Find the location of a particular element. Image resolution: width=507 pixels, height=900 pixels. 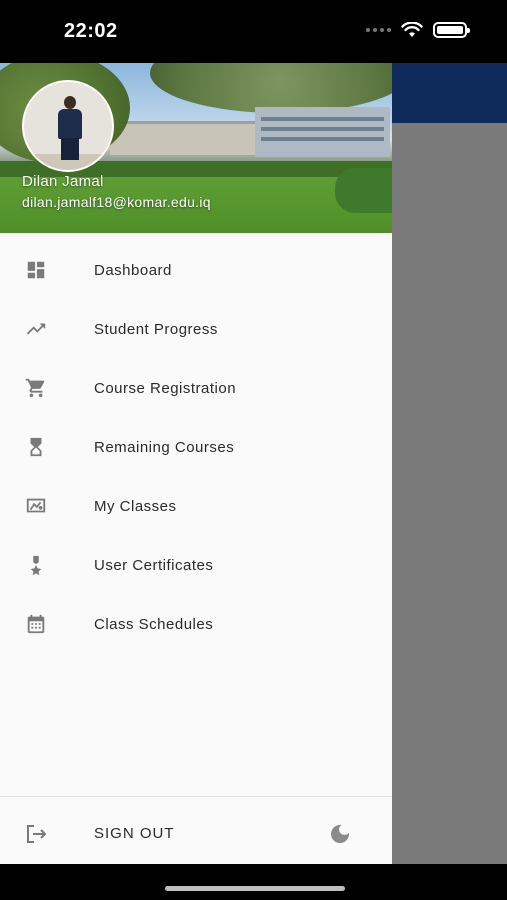

menu-item-remaining-courses: Remaining Courses is located at coordinates (196, 447).